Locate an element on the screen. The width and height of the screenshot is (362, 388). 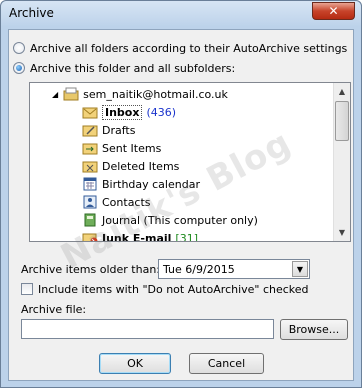
archive-this-option: Archive this folder and all subfolders: is located at coordinates (124, 68).